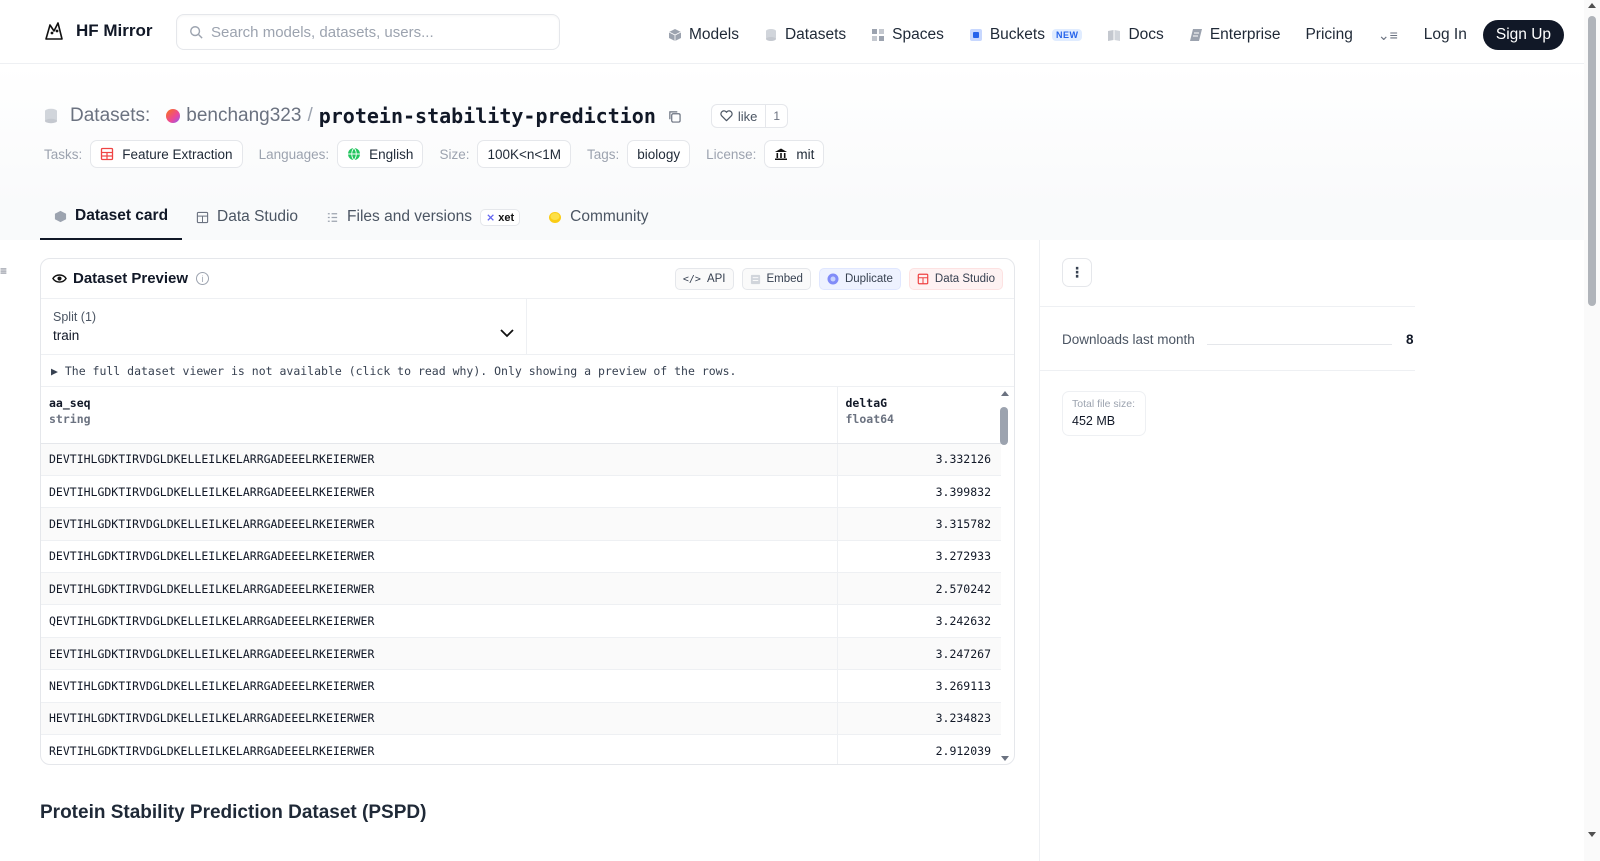  I want to click on page-scrollbar, so click(1592, 430).